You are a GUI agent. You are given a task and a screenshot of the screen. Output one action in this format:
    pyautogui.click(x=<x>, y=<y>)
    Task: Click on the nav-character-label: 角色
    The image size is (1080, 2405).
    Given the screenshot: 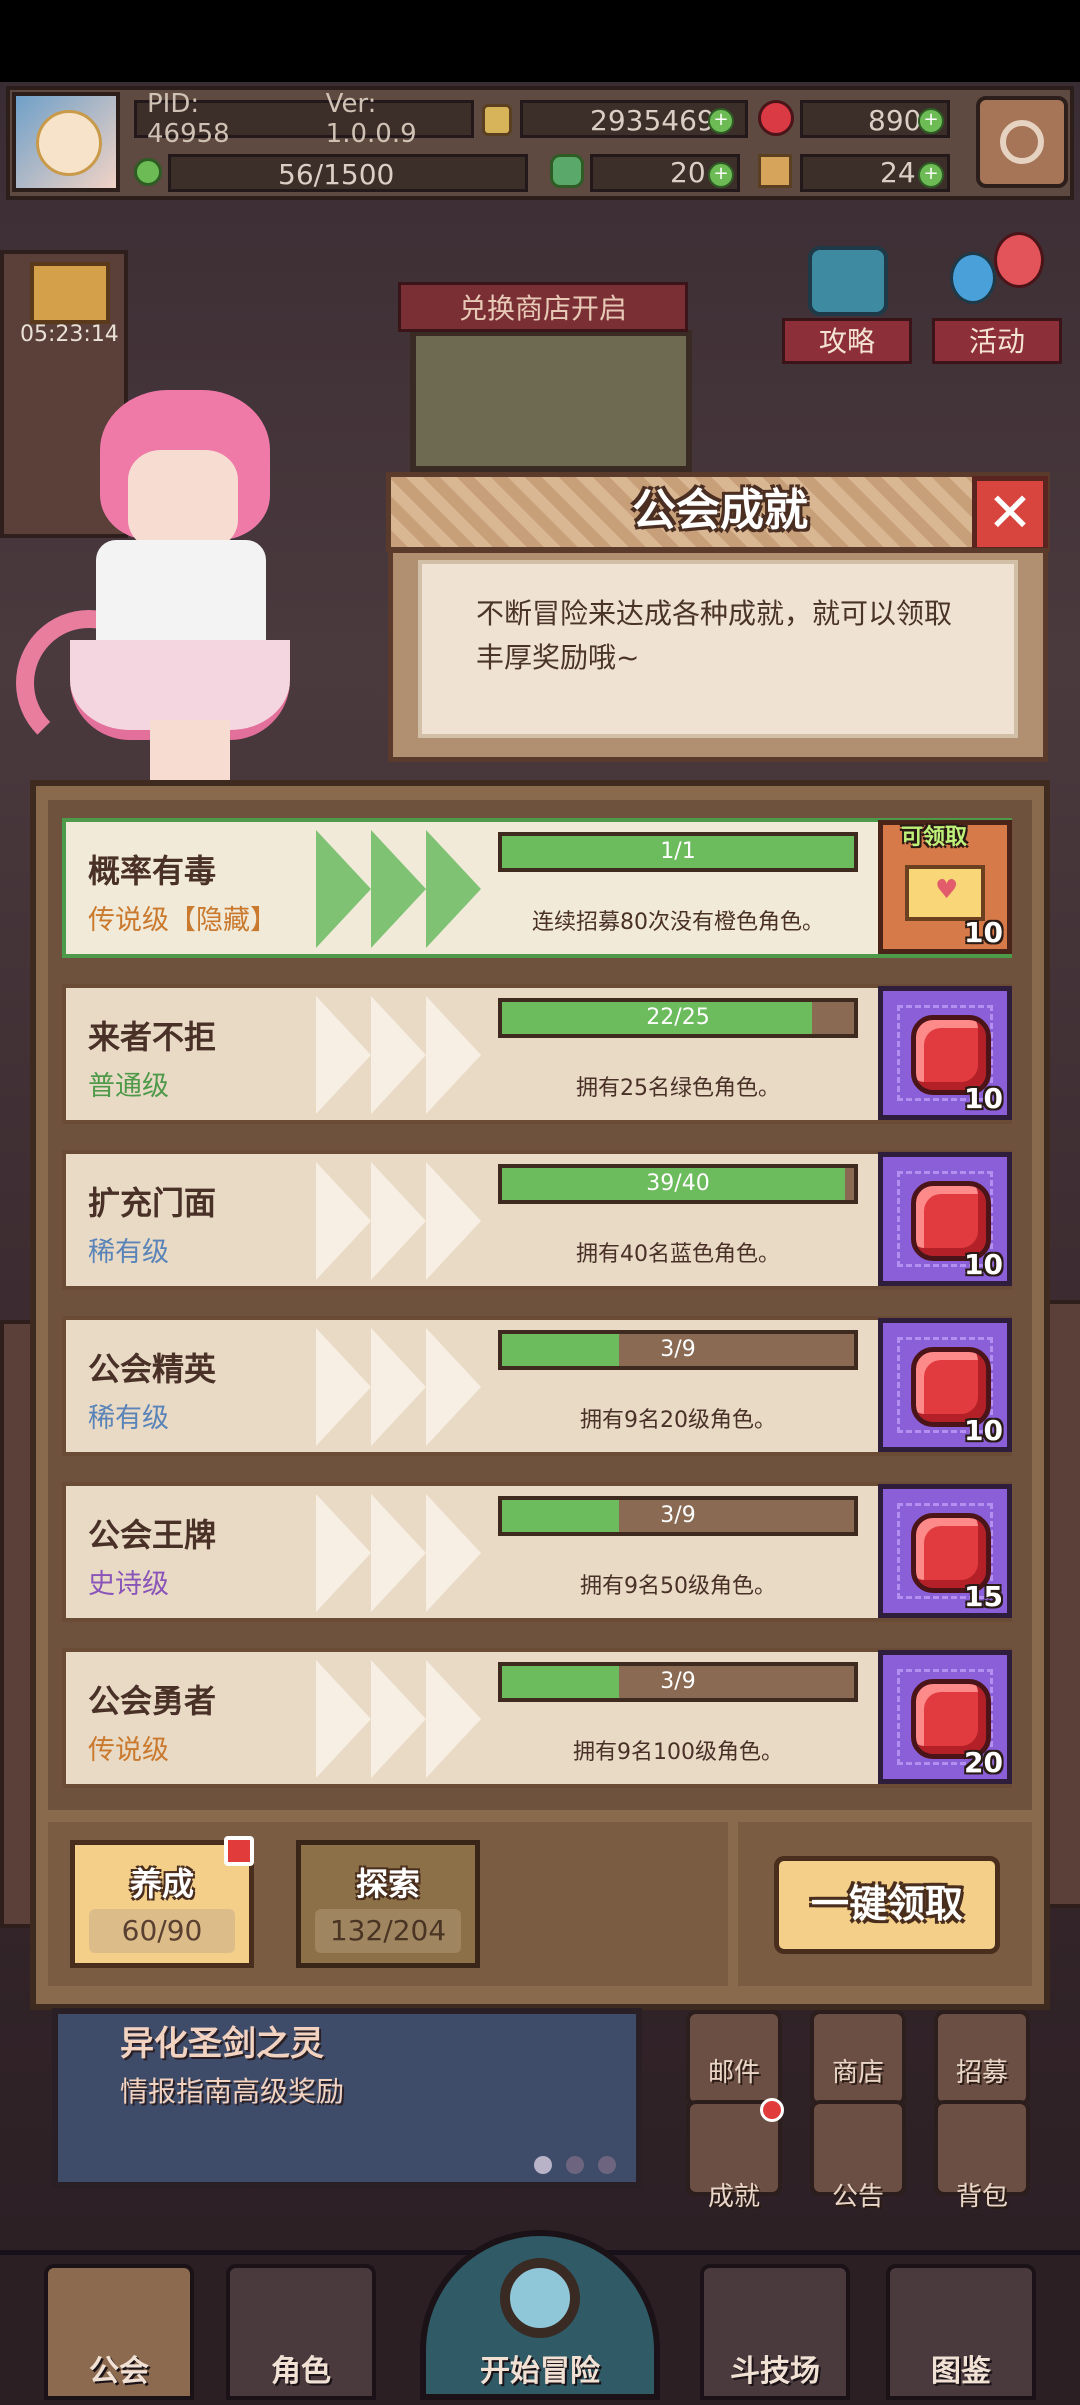 What is the action you would take?
    pyautogui.click(x=301, y=2371)
    